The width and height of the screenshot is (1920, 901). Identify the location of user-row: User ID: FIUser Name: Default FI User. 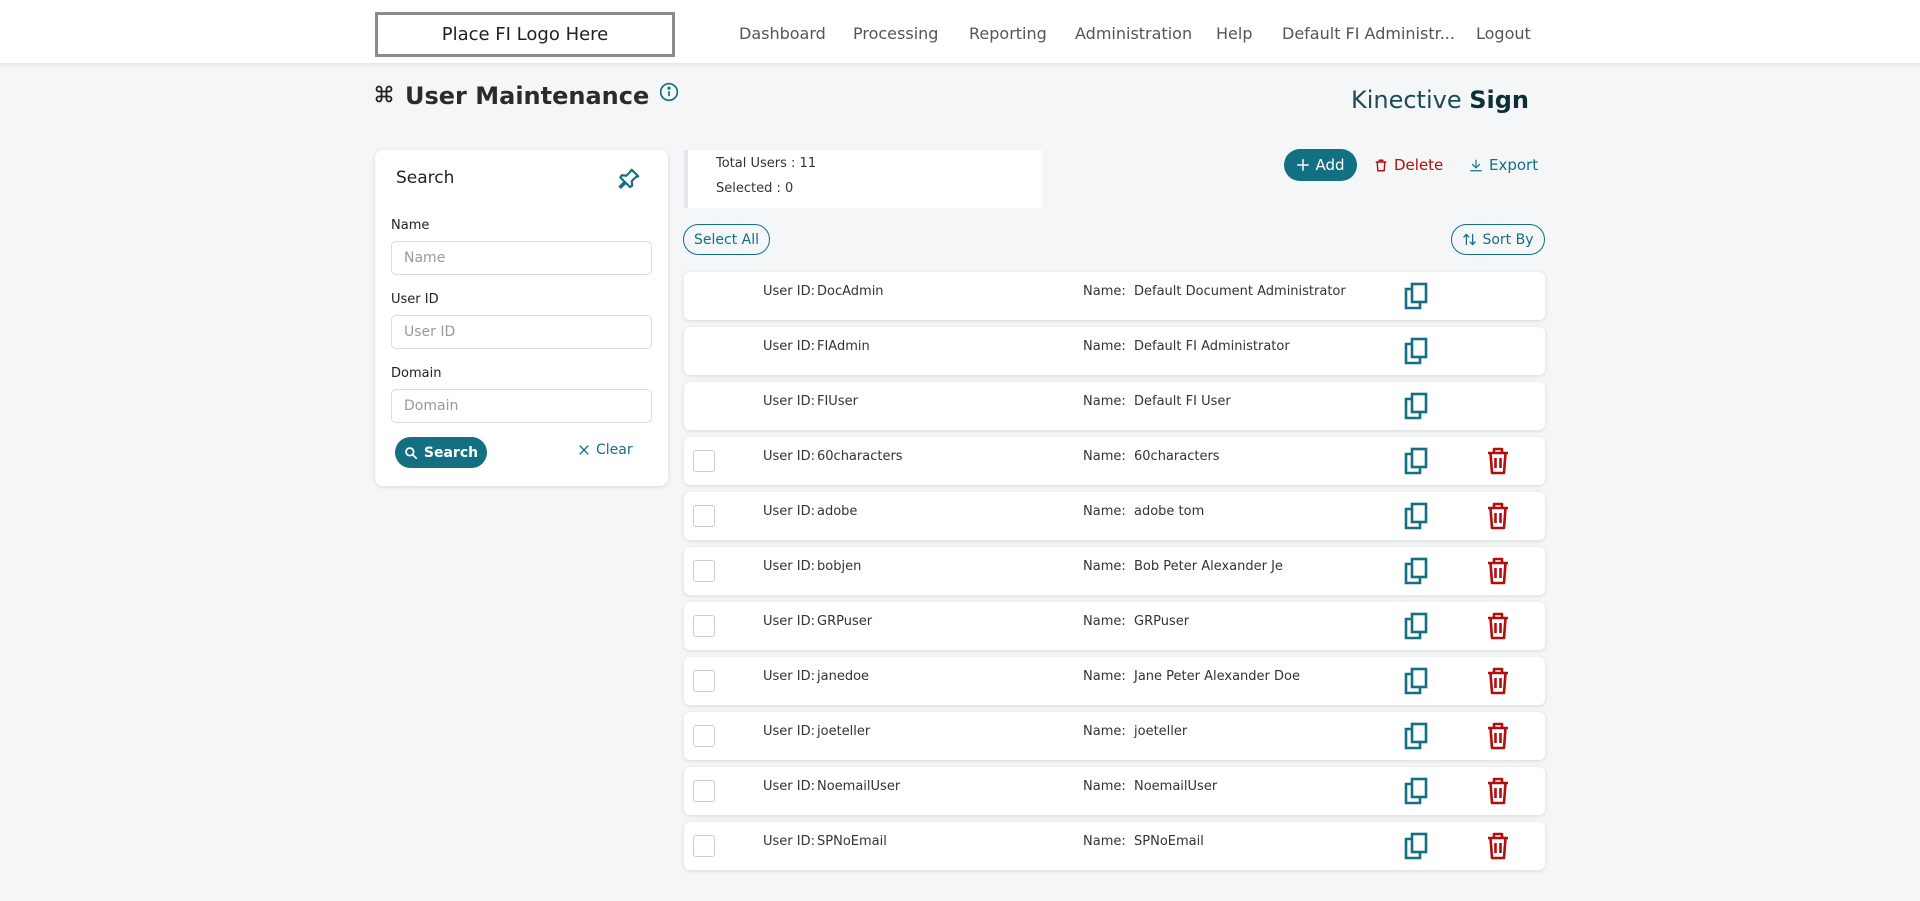
(1114, 406).